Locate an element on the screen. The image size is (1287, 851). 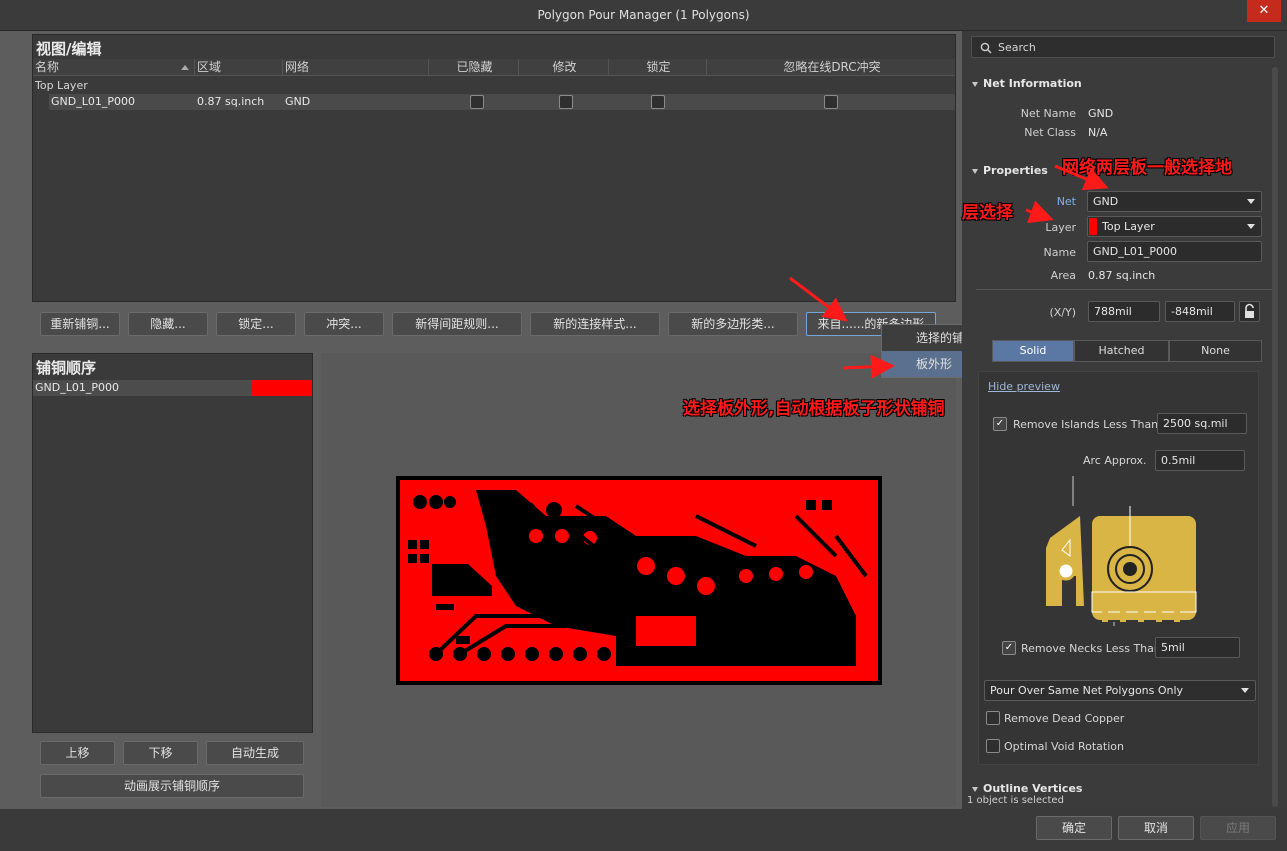
apply-button: 应用 is located at coordinates (1238, 828).